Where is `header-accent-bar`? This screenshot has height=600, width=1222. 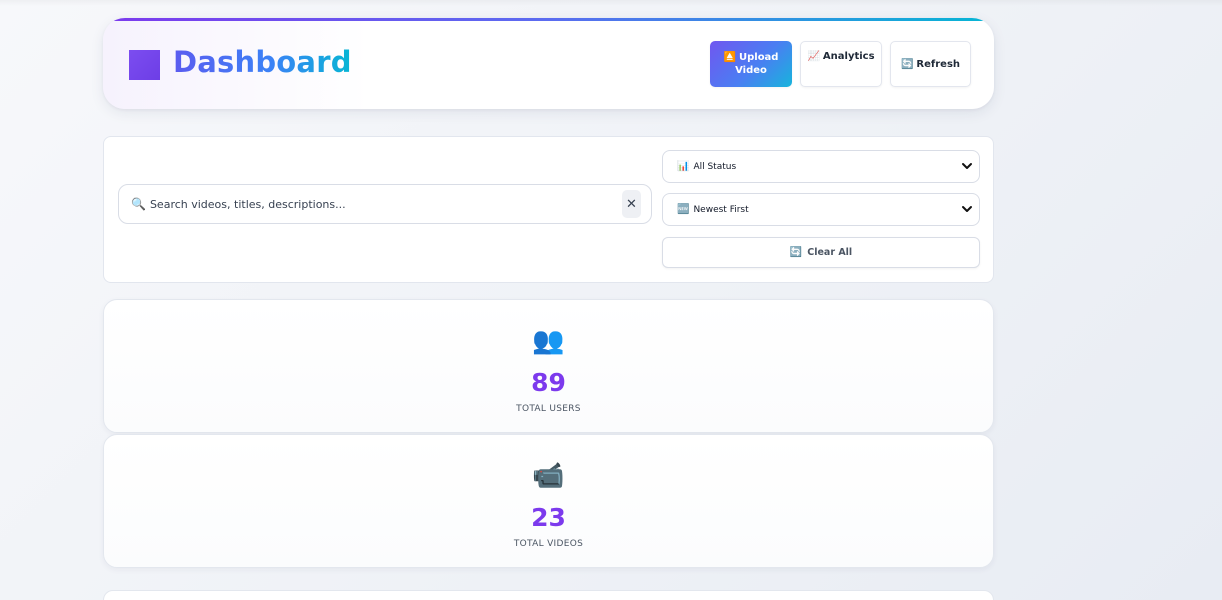
header-accent-bar is located at coordinates (548, 19).